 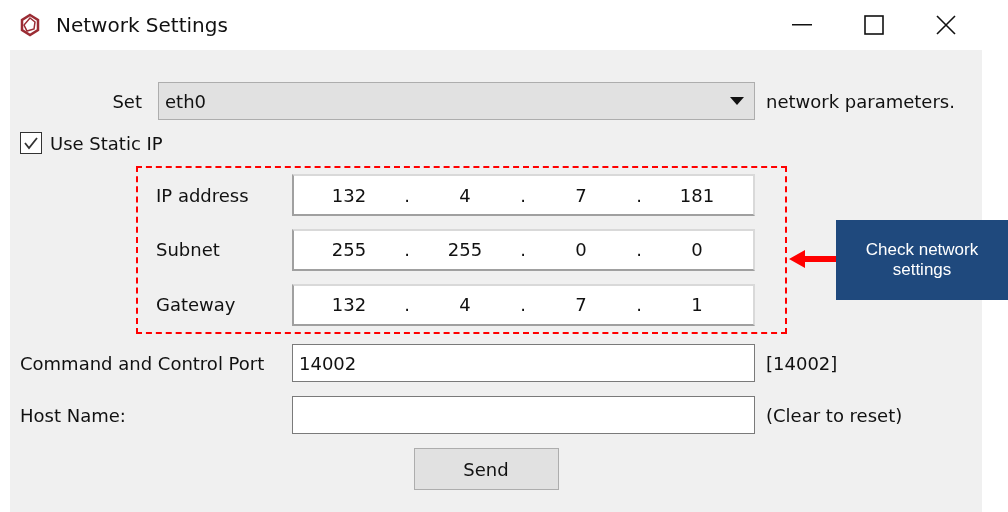 What do you see at coordinates (860, 101) in the screenshot?
I see `network-parameters-label: network parameters.` at bounding box center [860, 101].